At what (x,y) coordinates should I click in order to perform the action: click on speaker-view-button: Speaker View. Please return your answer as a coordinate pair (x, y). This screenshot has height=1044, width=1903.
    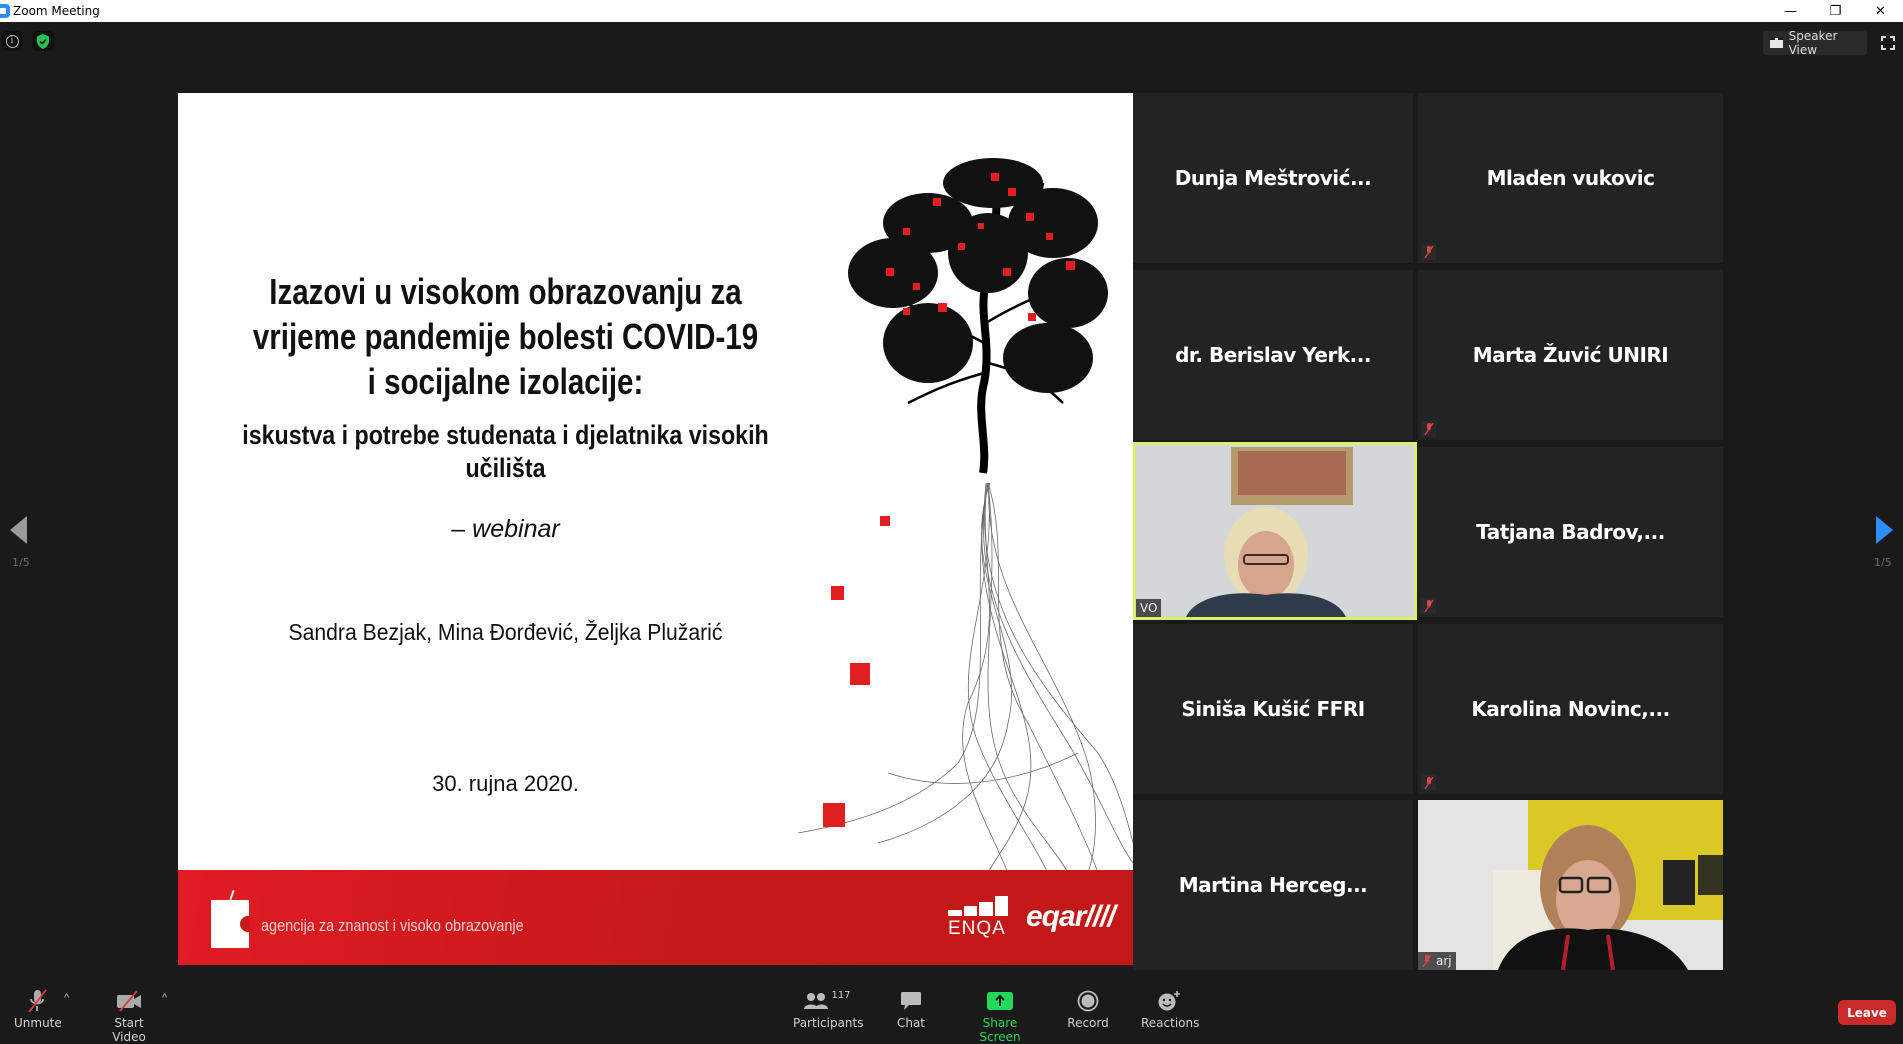
    Looking at the image, I should click on (1815, 43).